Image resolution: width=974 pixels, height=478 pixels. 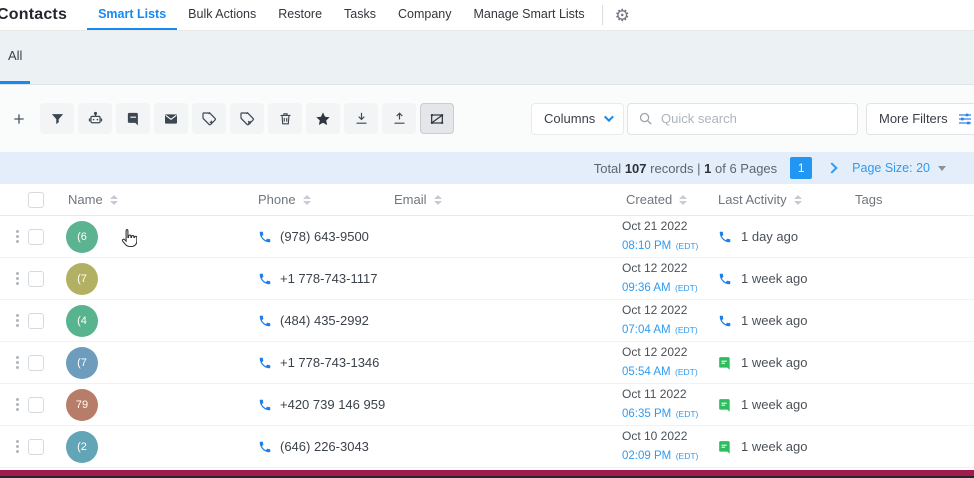 I want to click on add-tag-button, so click(x=209, y=118).